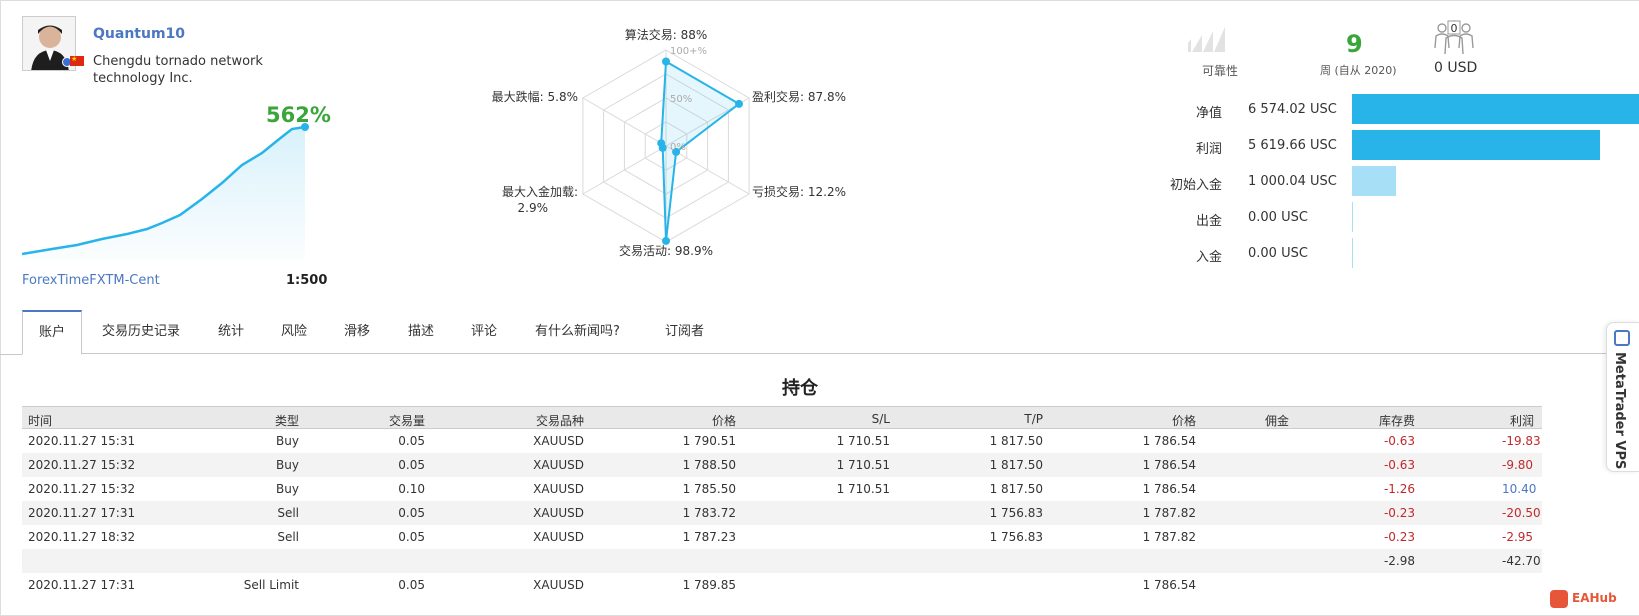  What do you see at coordinates (1292, 145) in the screenshot?
I see `financial-value: 5 619.66 USC` at bounding box center [1292, 145].